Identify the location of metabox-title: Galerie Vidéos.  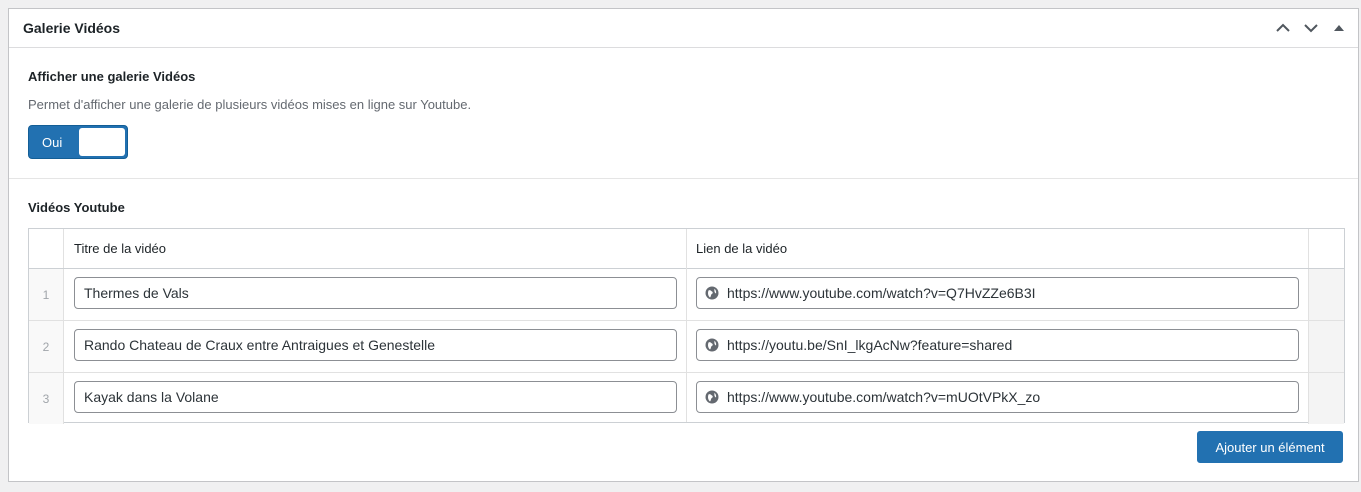
(72, 28).